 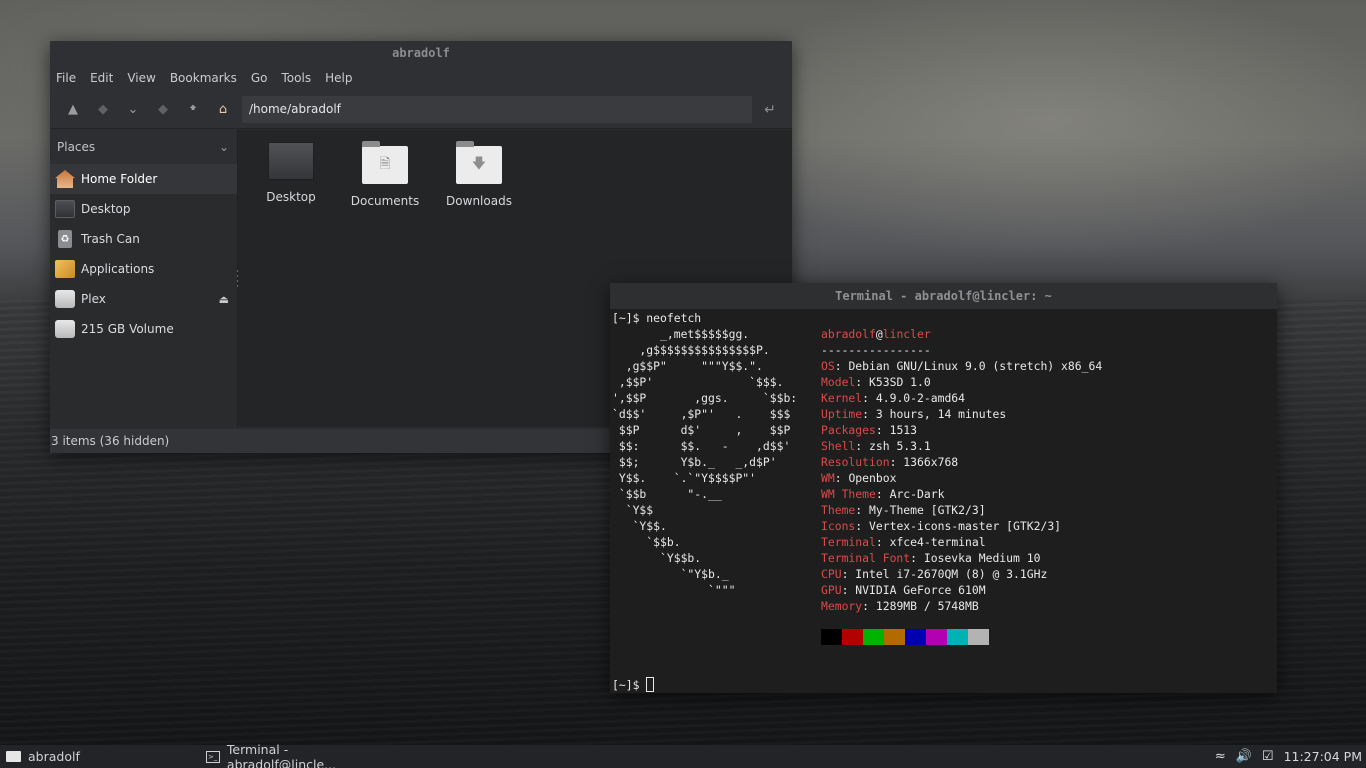 I want to click on color-palette, so click(x=905, y=637).